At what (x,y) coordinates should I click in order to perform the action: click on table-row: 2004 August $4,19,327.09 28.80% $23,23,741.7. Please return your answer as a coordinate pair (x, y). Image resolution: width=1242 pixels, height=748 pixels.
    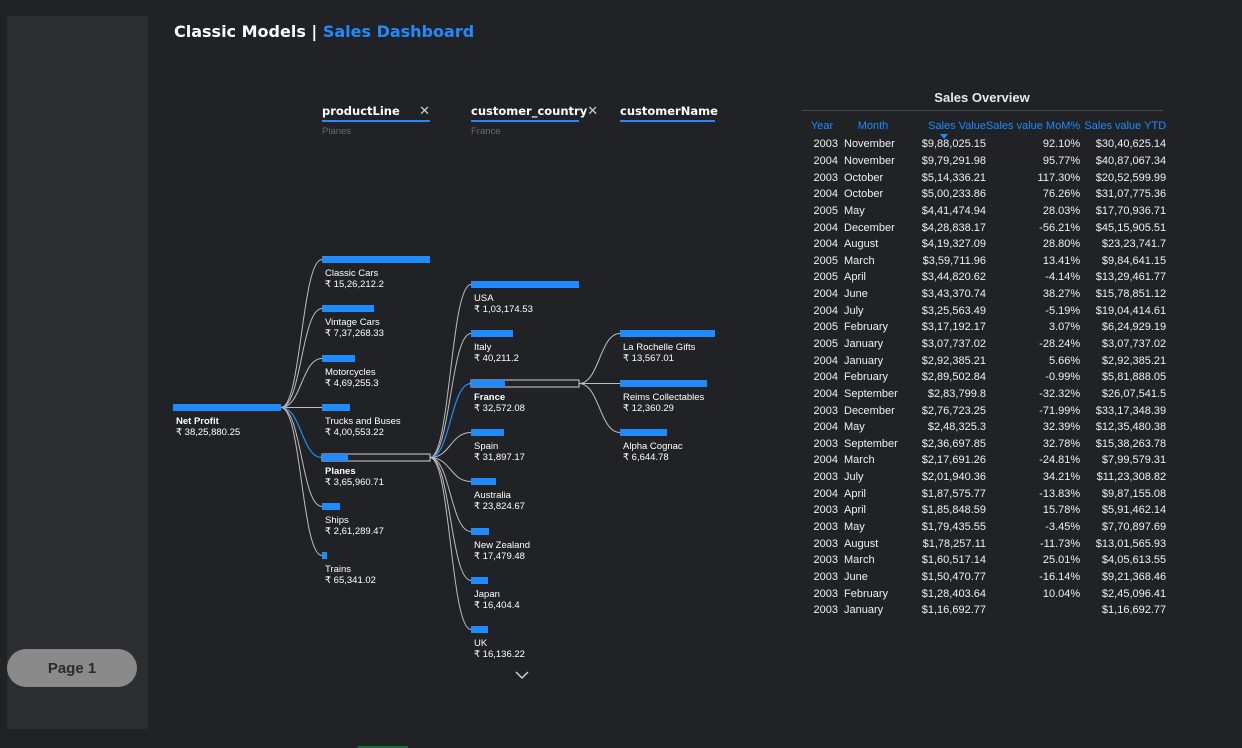
    Looking at the image, I should click on (986, 244).